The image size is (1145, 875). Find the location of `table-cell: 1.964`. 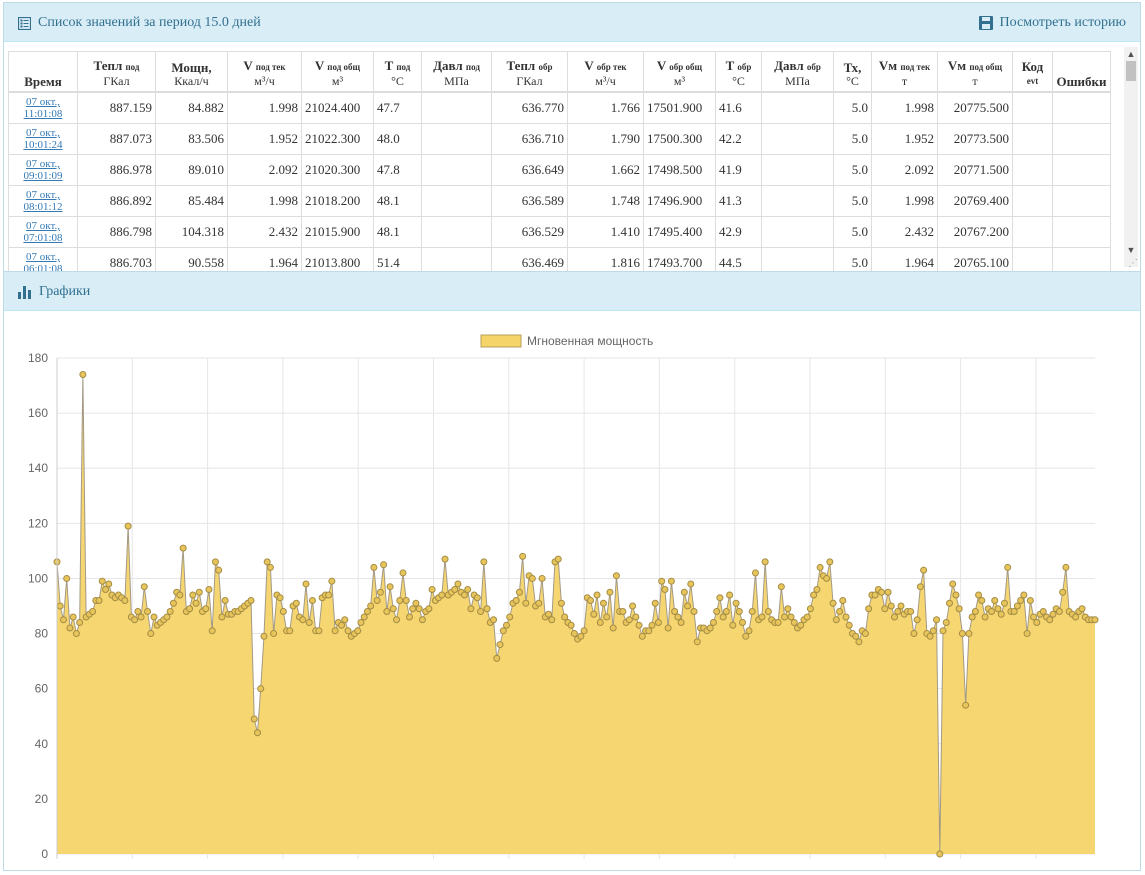

table-cell: 1.964 is located at coordinates (264, 259).